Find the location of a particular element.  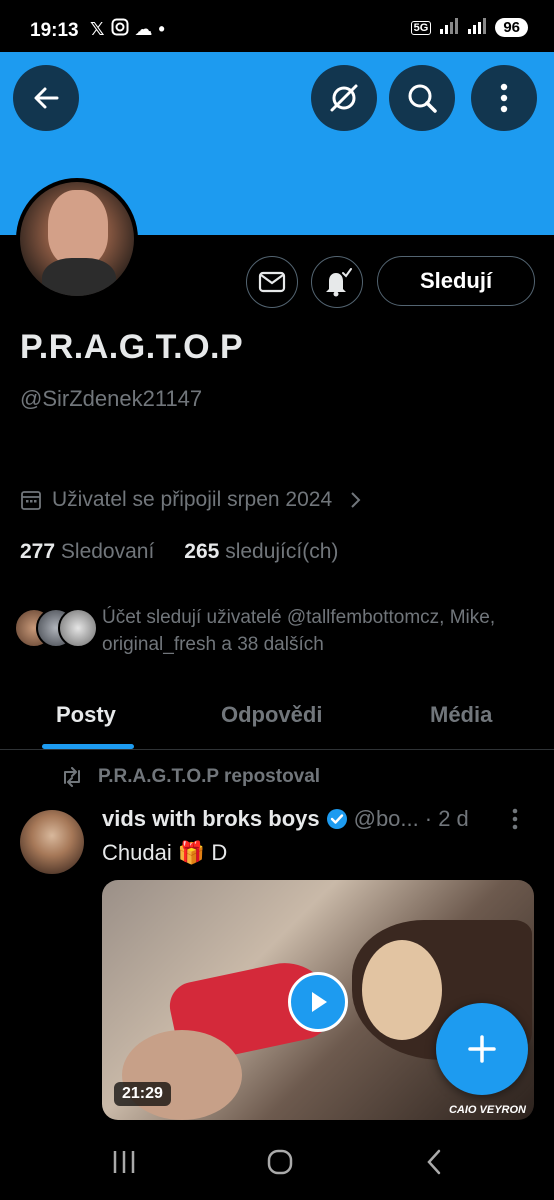

post-time: · 2 d is located at coordinates (446, 818).